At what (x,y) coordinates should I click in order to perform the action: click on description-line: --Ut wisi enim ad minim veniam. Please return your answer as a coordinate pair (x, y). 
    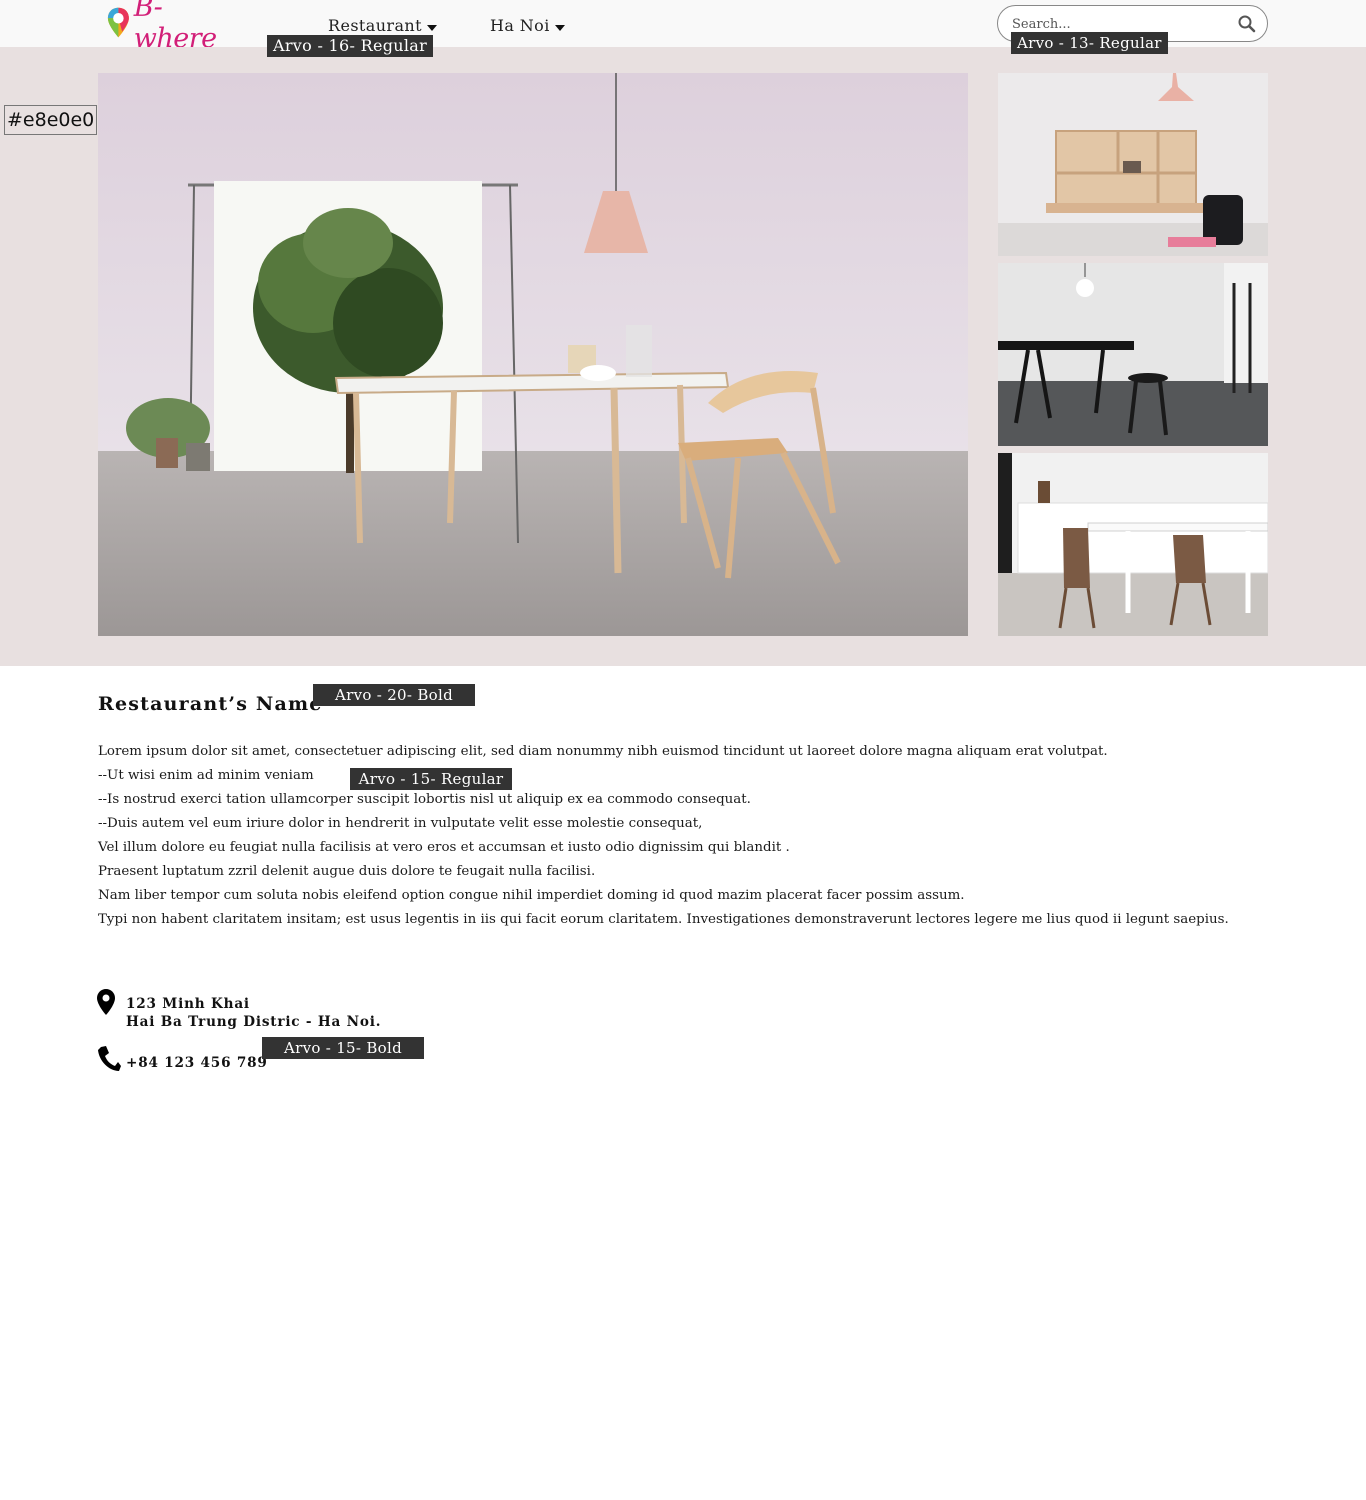
    Looking at the image, I should click on (206, 775).